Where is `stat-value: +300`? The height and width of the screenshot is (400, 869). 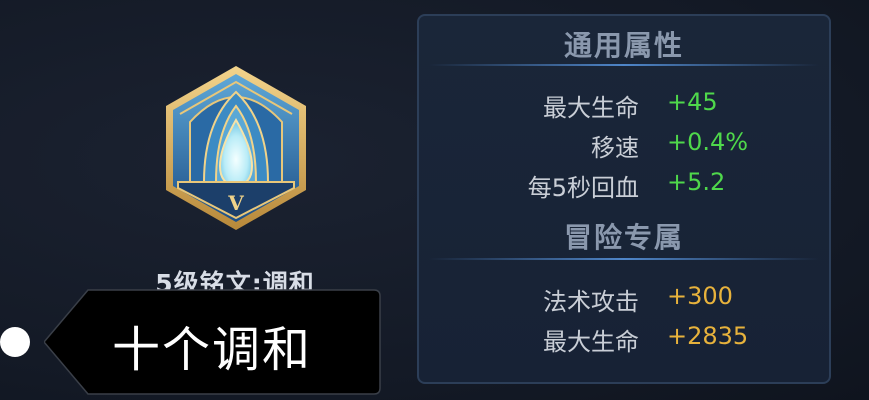
stat-value: +300 is located at coordinates (700, 296).